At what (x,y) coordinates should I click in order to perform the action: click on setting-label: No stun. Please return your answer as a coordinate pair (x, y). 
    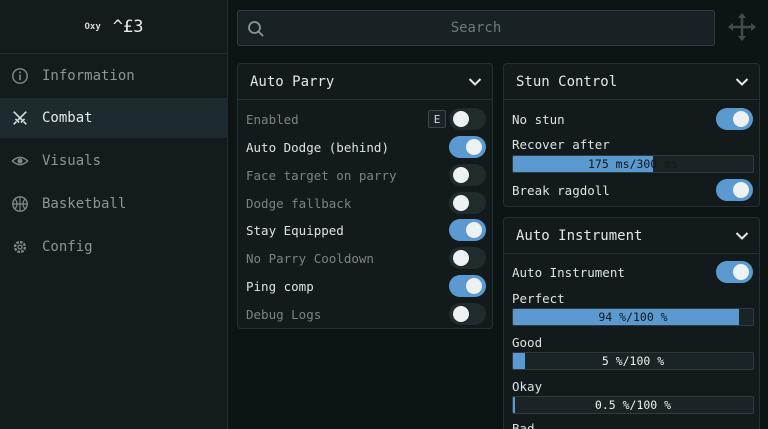
    Looking at the image, I should click on (538, 119).